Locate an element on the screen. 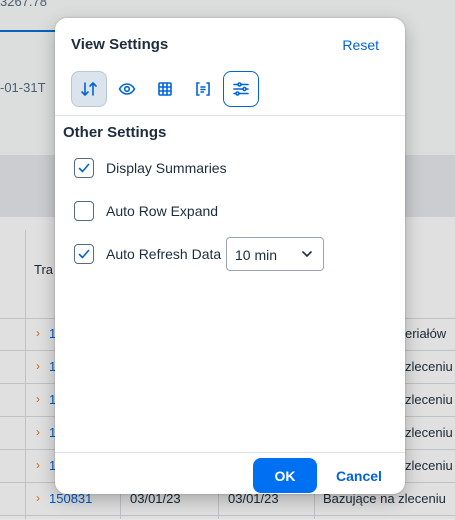 This screenshot has height=520, width=455. refresh-interval-select: 10 min is located at coordinates (275, 254).